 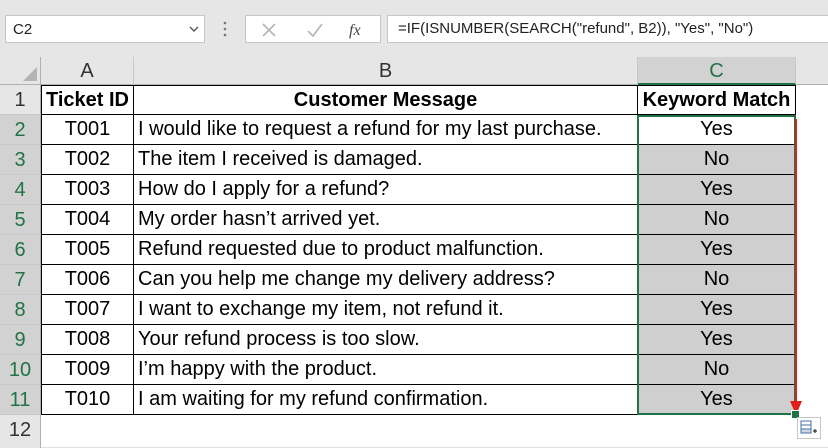 I want to click on column-header-d, so click(x=812, y=71).